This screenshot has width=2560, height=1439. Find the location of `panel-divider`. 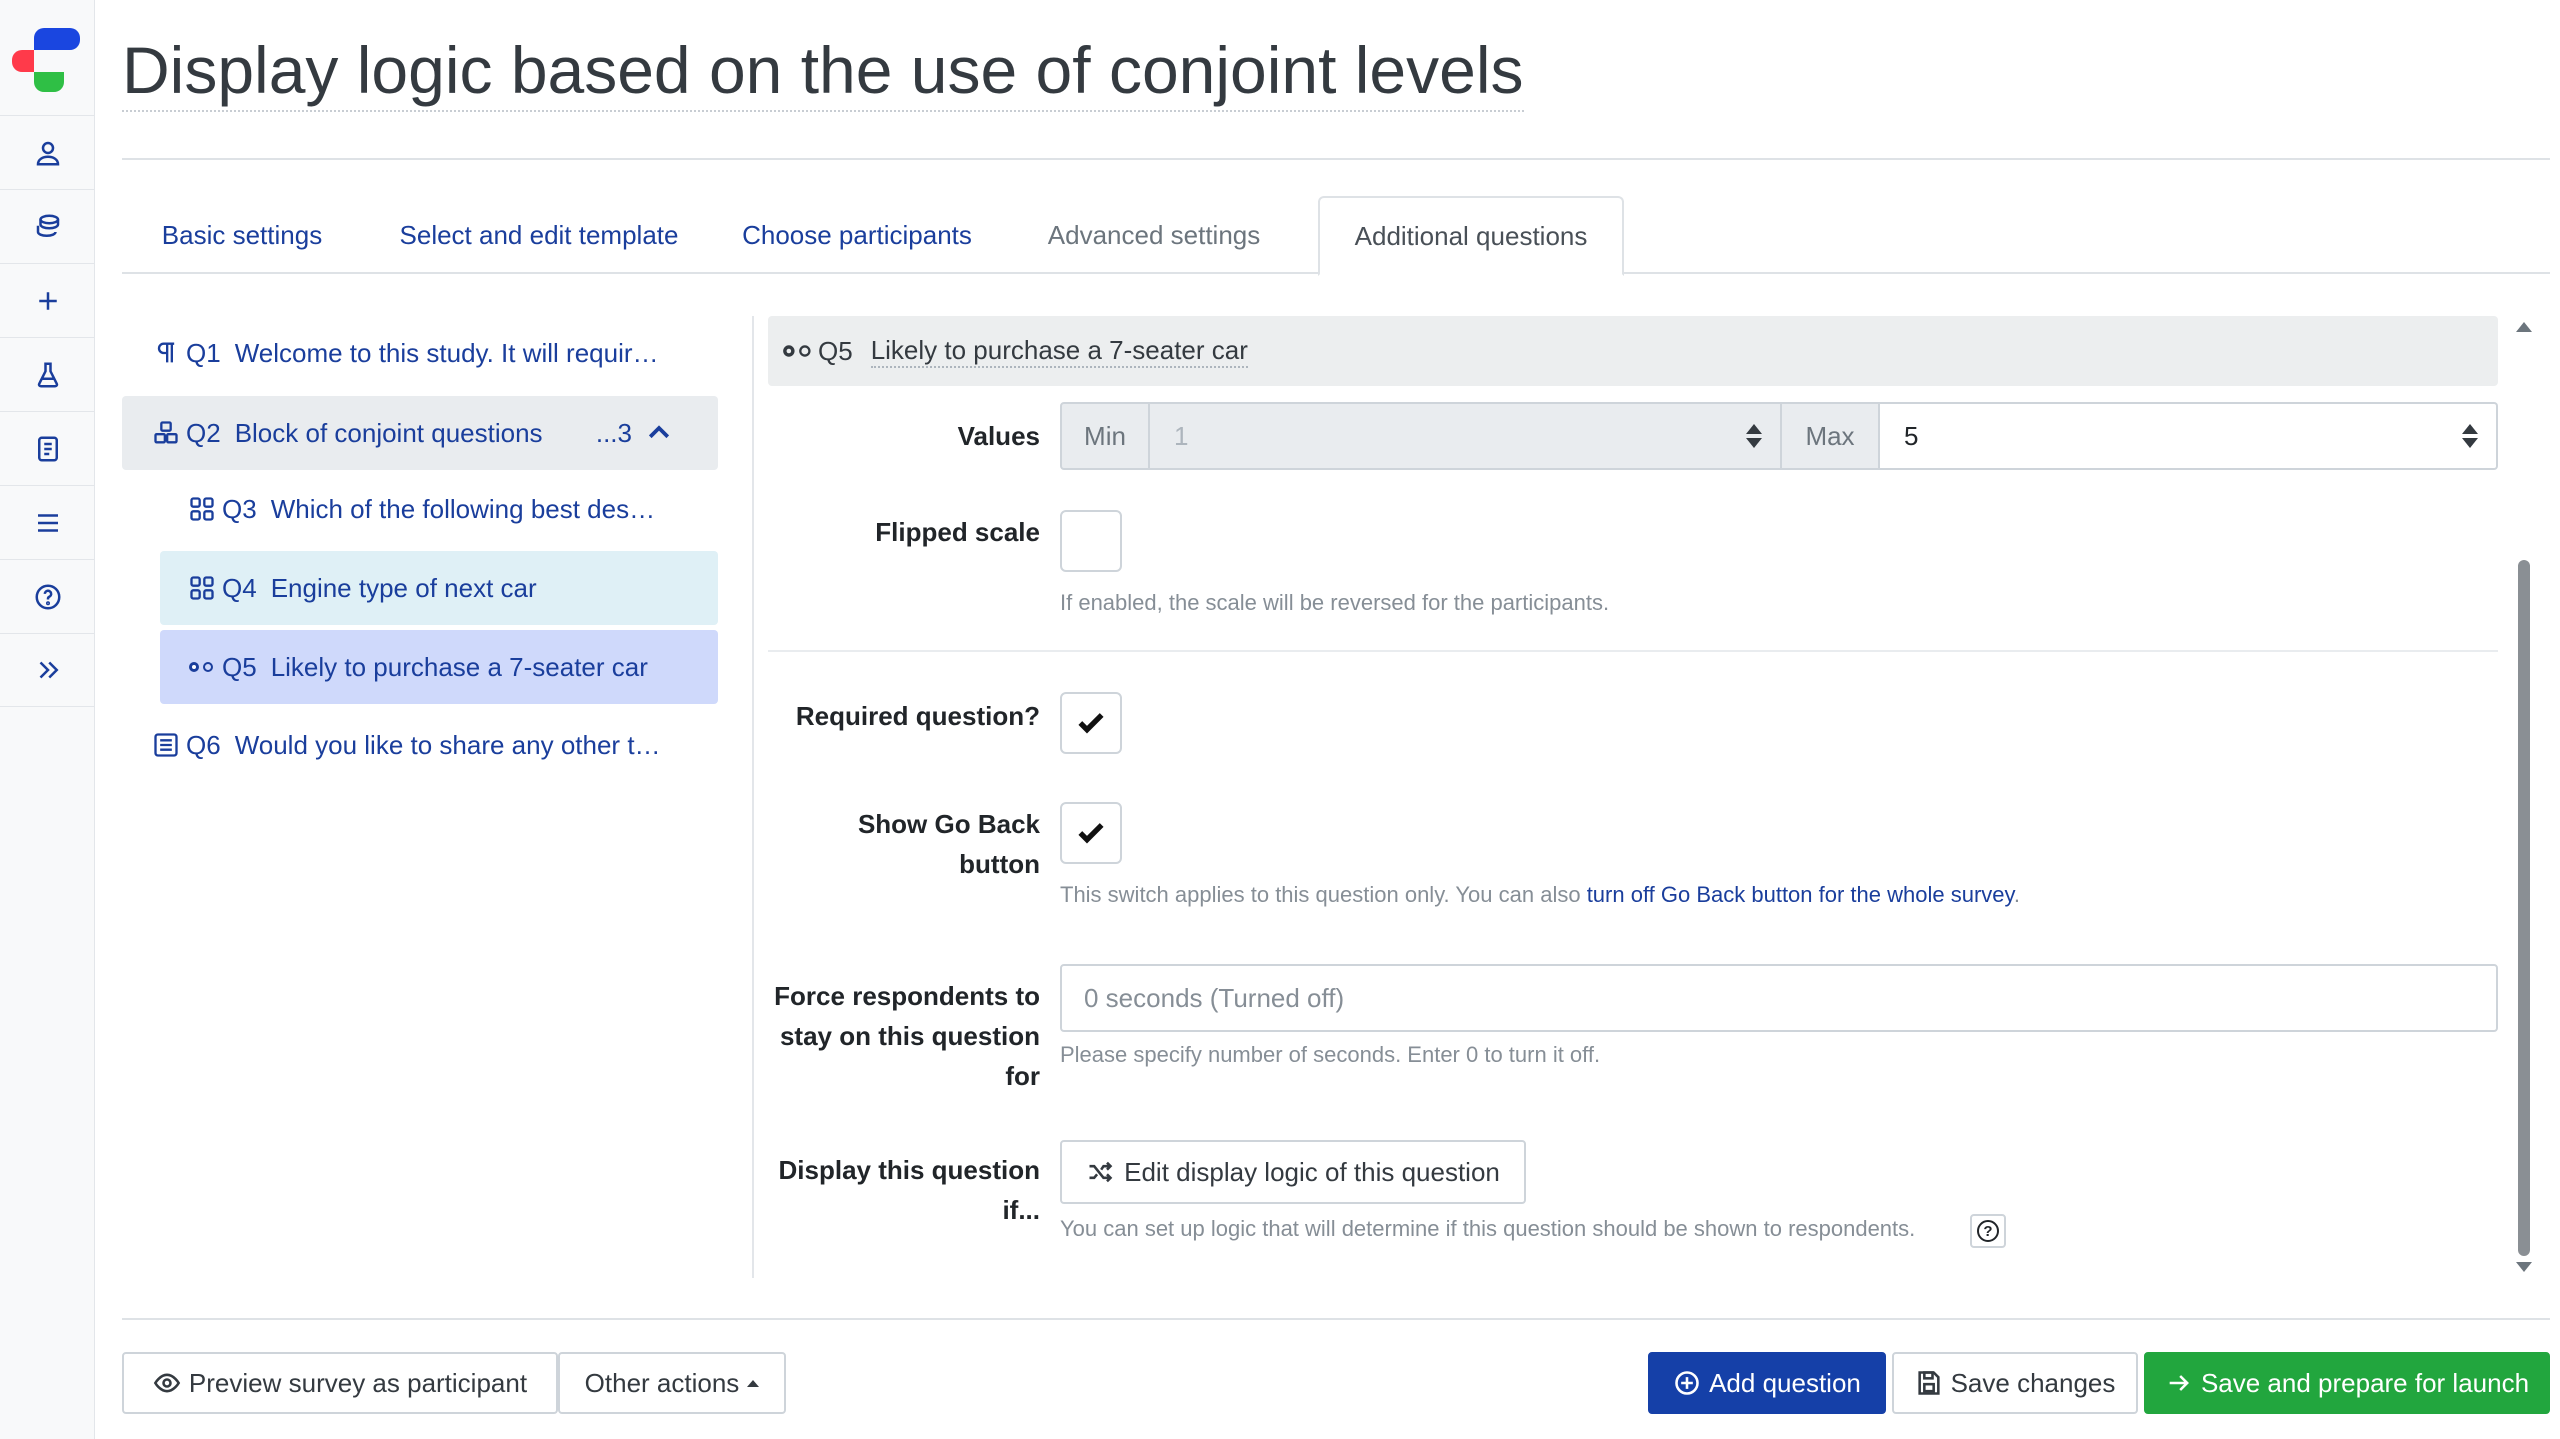

panel-divider is located at coordinates (753, 797).